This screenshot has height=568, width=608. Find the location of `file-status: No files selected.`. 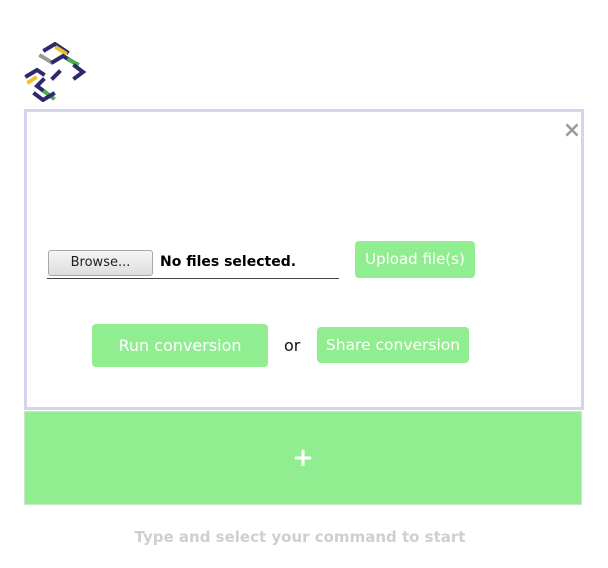

file-status: No files selected. is located at coordinates (228, 262).